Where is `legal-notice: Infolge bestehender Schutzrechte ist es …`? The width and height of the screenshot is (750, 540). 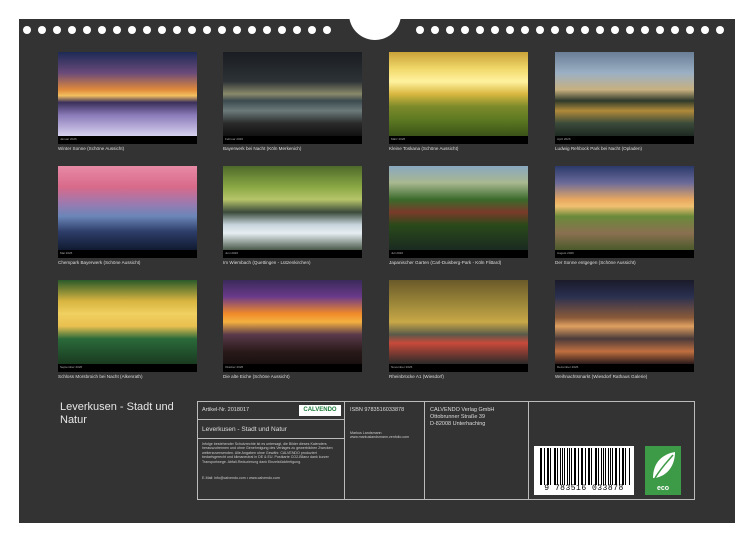
legal-notice: Infolge bestehender Schutzrechte ist es … is located at coordinates (267, 453).